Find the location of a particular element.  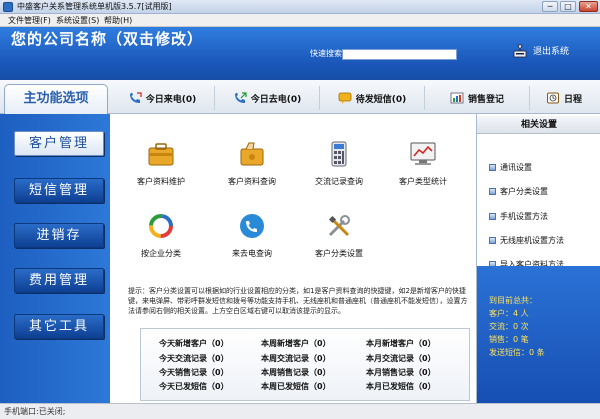

schedule-button: 日程 is located at coordinates (564, 98).